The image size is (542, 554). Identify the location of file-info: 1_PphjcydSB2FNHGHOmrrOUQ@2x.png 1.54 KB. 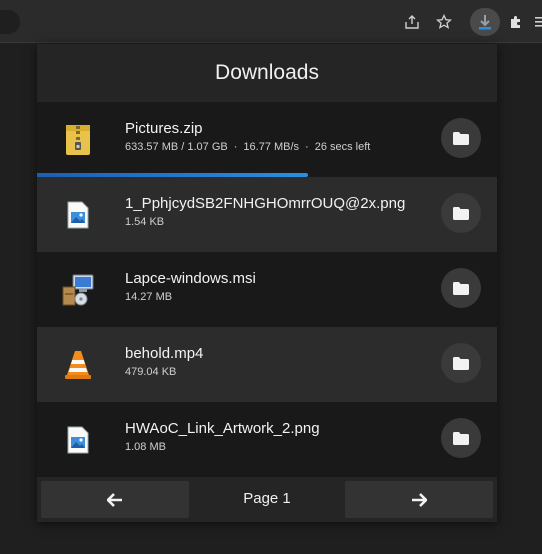
(265, 211).